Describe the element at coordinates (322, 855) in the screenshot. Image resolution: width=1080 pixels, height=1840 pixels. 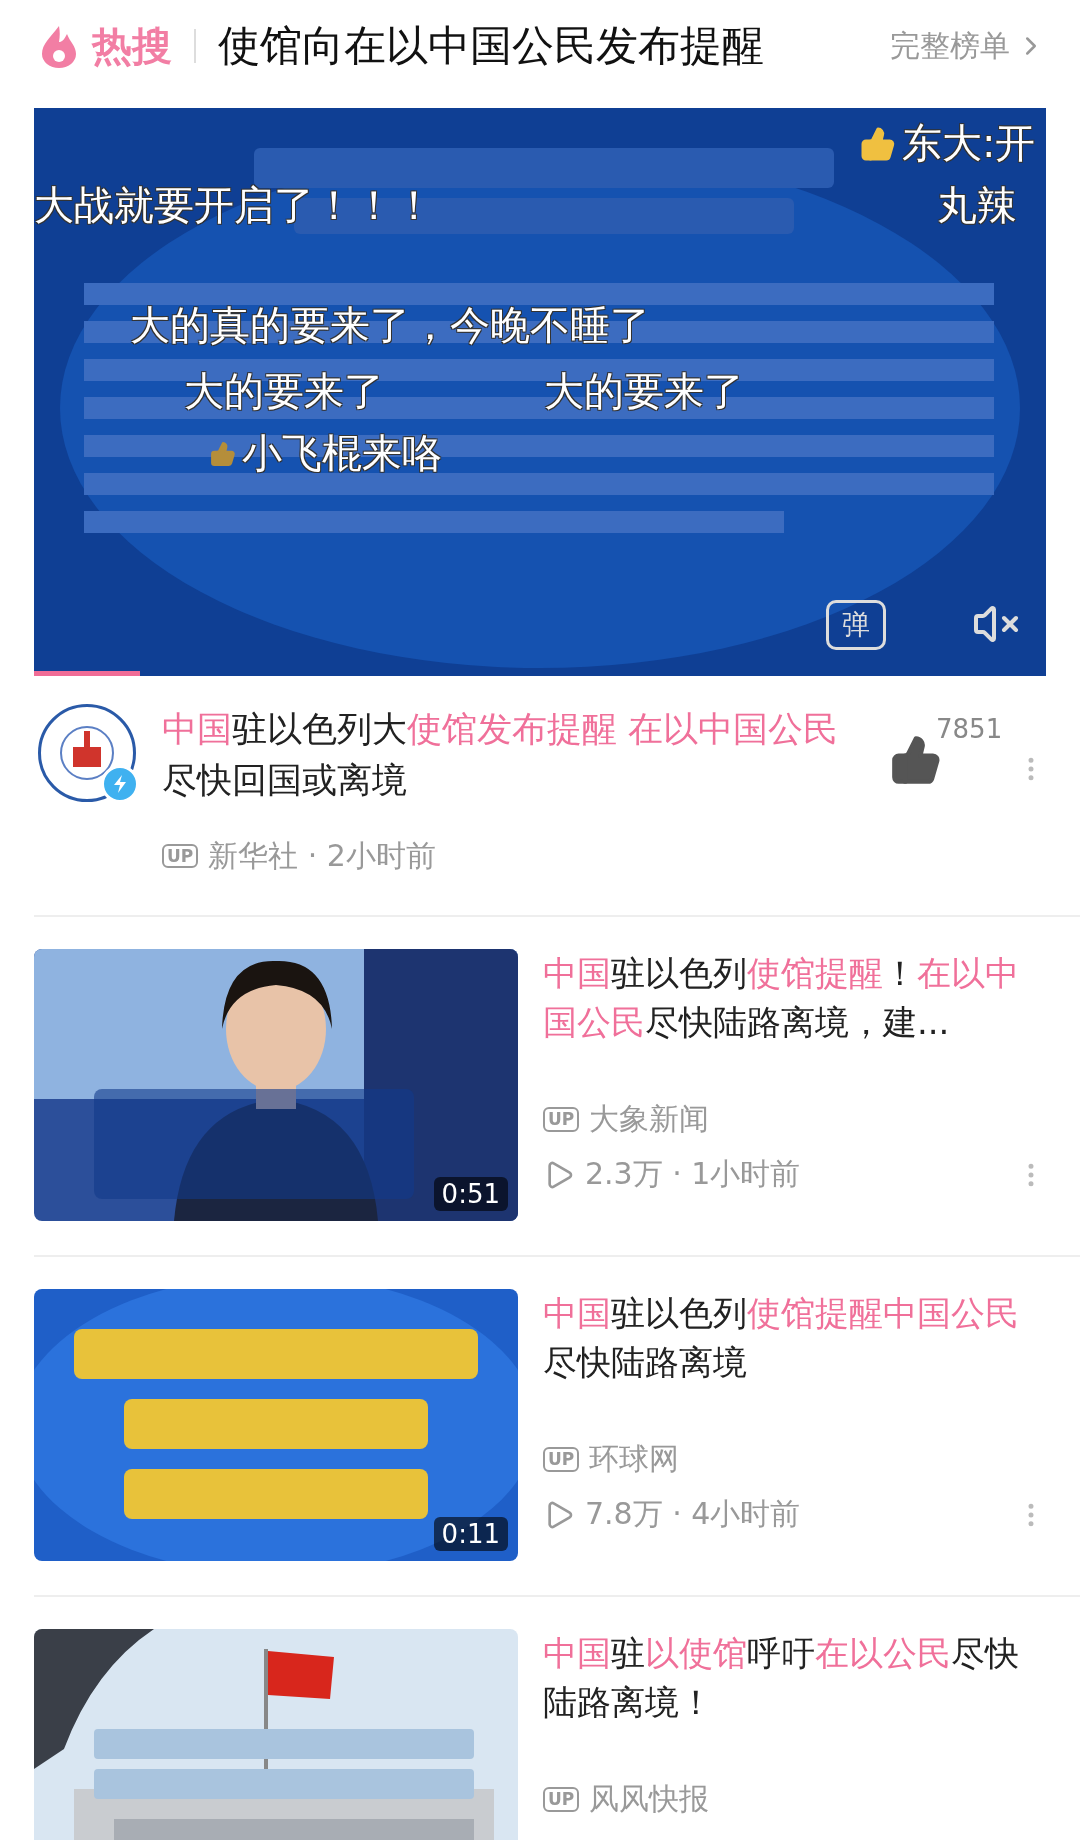
I see `author-time: 新华社 · 2小时前` at that location.